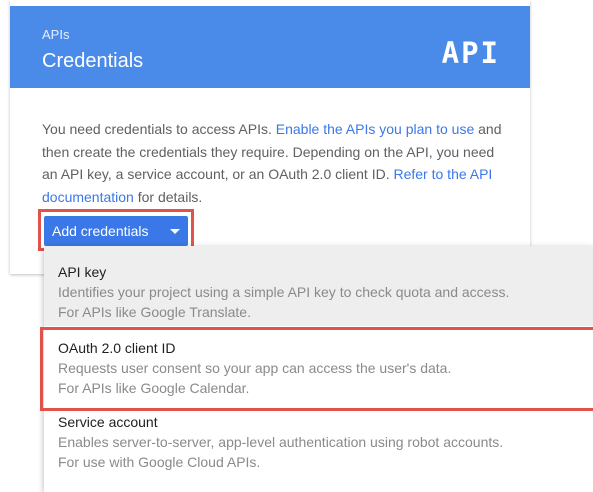 The width and height of the screenshot is (593, 492). I want to click on menu-item-usage: For use with Google Cloud APIs., so click(159, 462).